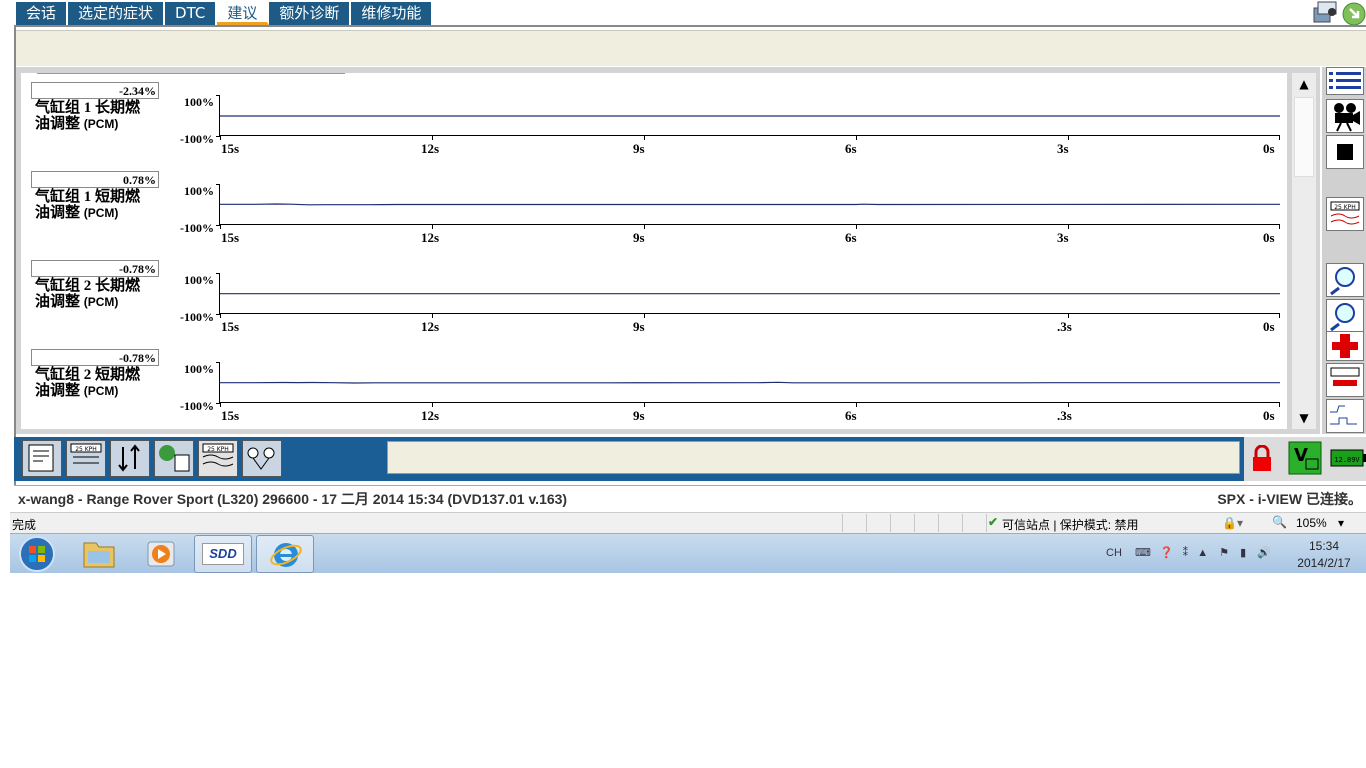 This screenshot has height=768, width=1366. I want to click on signal-select-button, so click(1345, 416).